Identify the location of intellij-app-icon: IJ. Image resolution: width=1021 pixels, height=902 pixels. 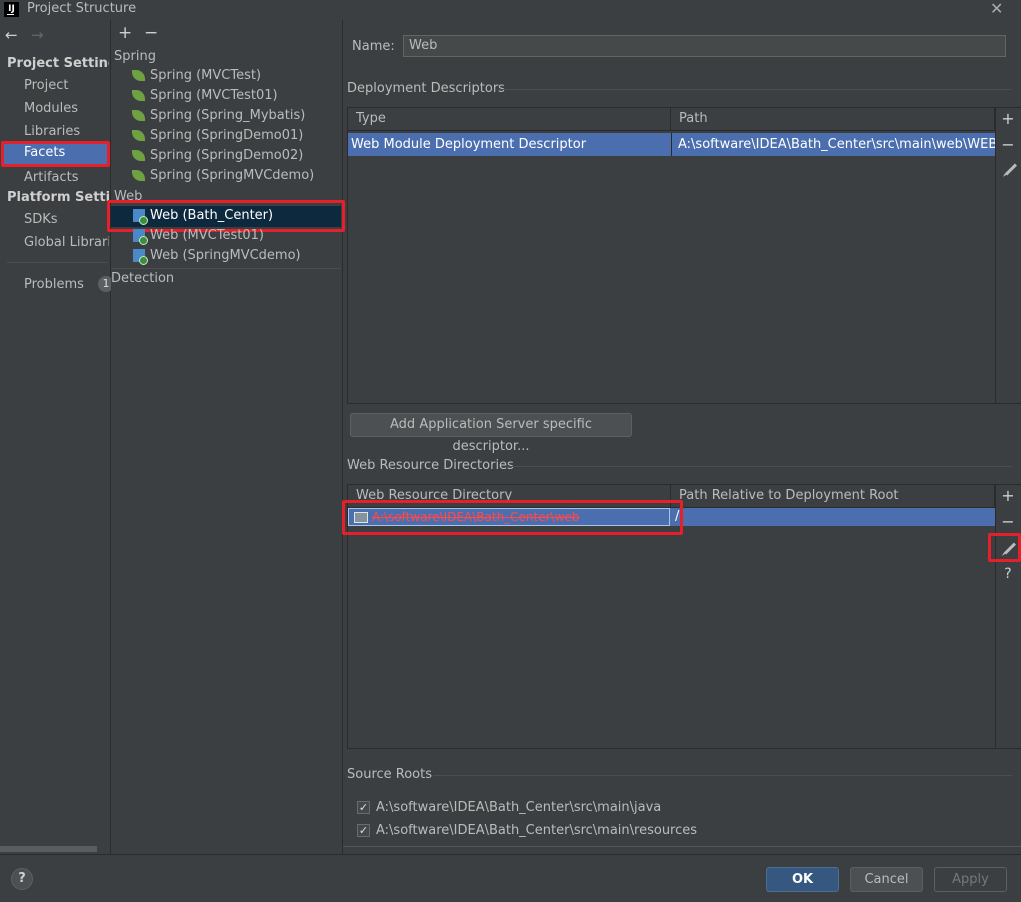
(11, 9).